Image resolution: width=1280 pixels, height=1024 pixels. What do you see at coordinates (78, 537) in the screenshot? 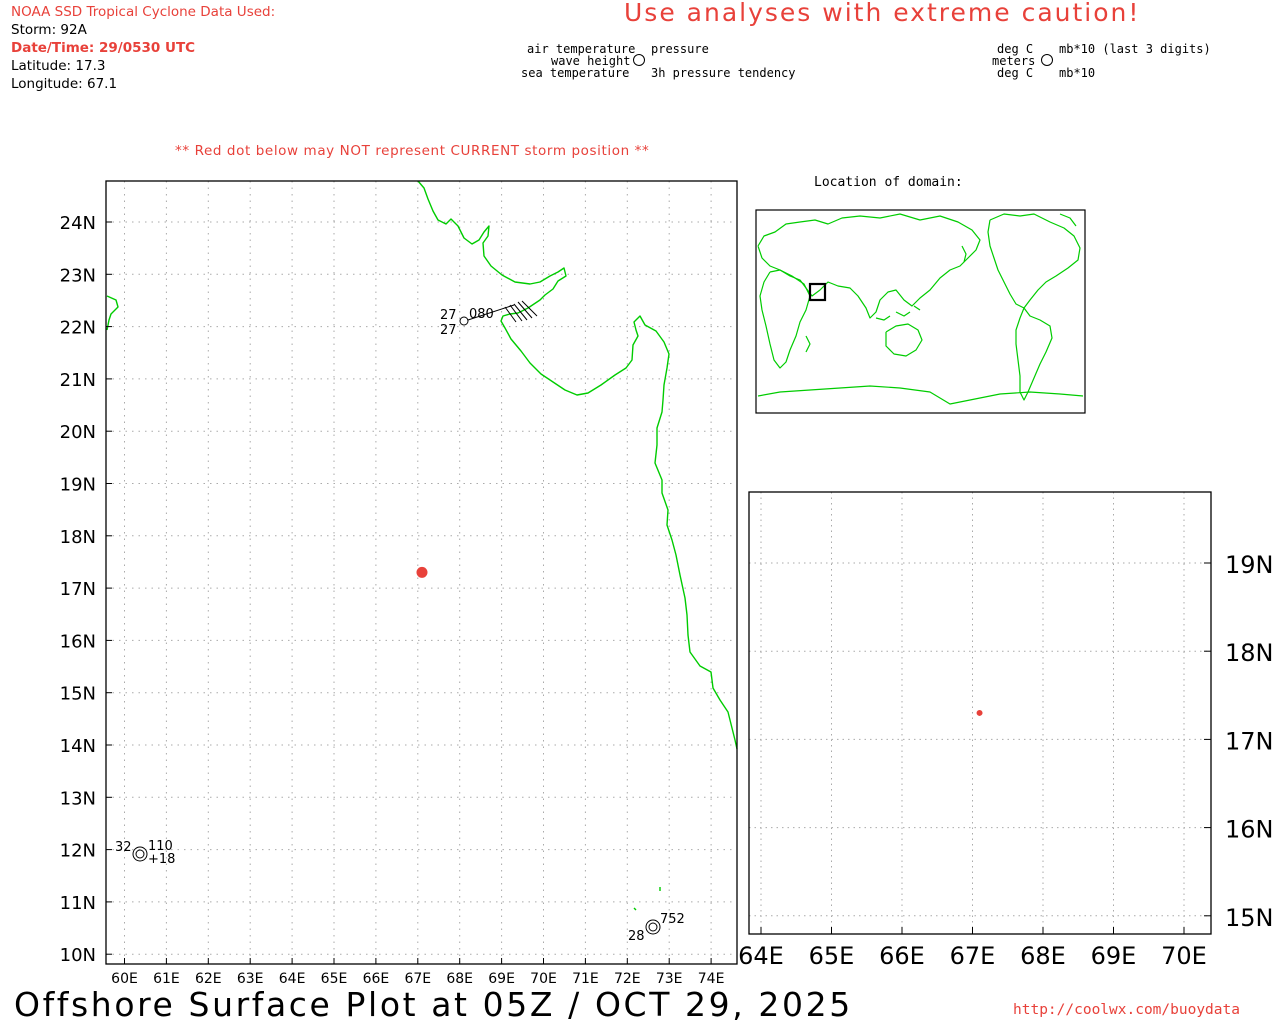
I see `main-lat-label: 18N` at bounding box center [78, 537].